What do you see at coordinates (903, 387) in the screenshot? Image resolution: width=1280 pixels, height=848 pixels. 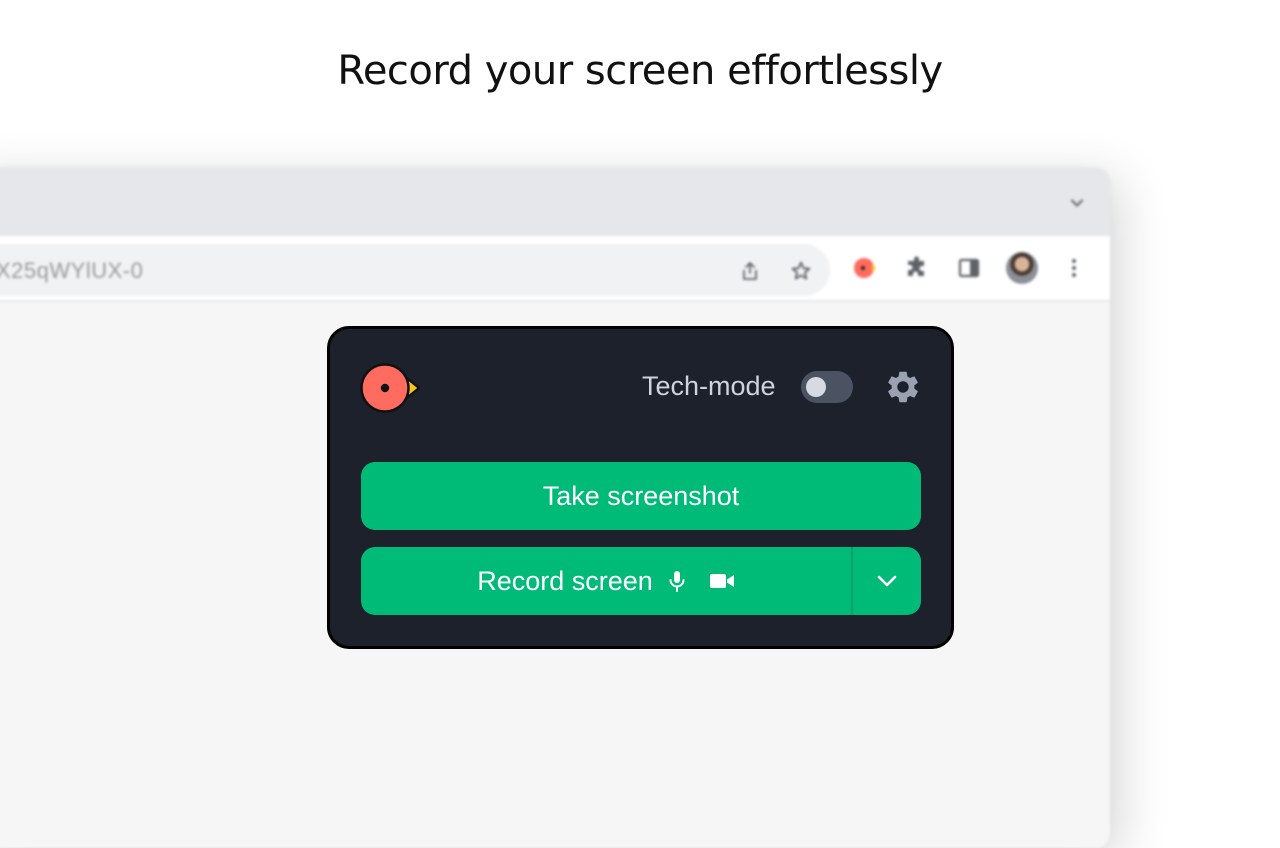 I see `gear-icon` at bounding box center [903, 387].